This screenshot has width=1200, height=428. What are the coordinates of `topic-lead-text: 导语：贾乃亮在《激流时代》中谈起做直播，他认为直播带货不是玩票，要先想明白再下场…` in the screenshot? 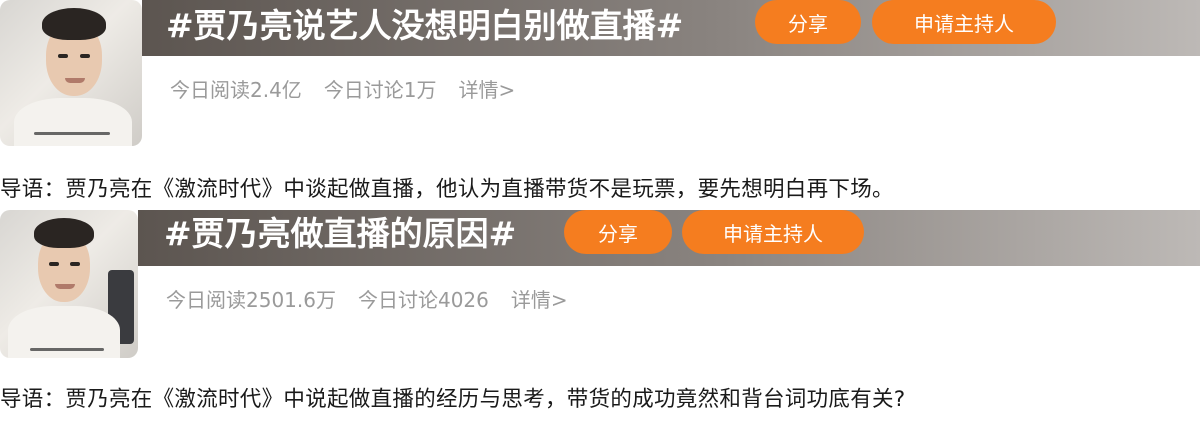 It's located at (447, 189).